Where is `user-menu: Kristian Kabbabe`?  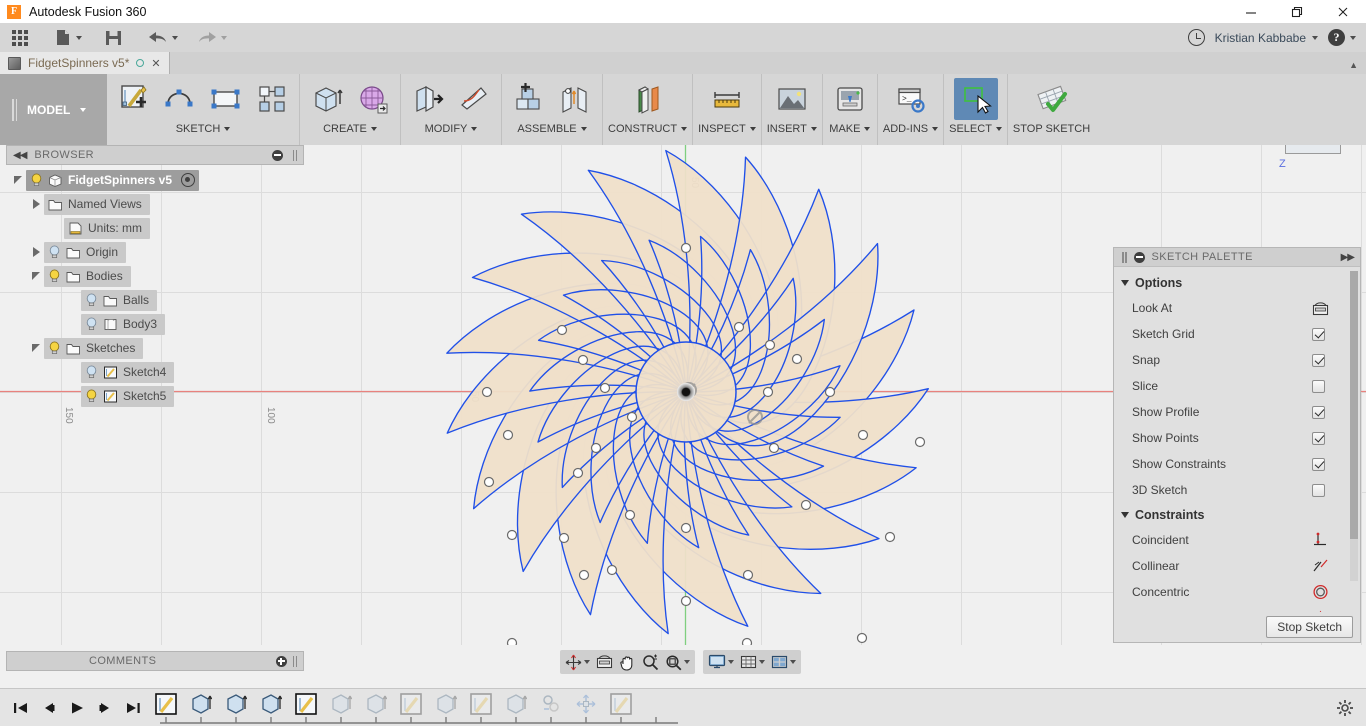
user-menu: Kristian Kabbabe is located at coordinates (1266, 38).